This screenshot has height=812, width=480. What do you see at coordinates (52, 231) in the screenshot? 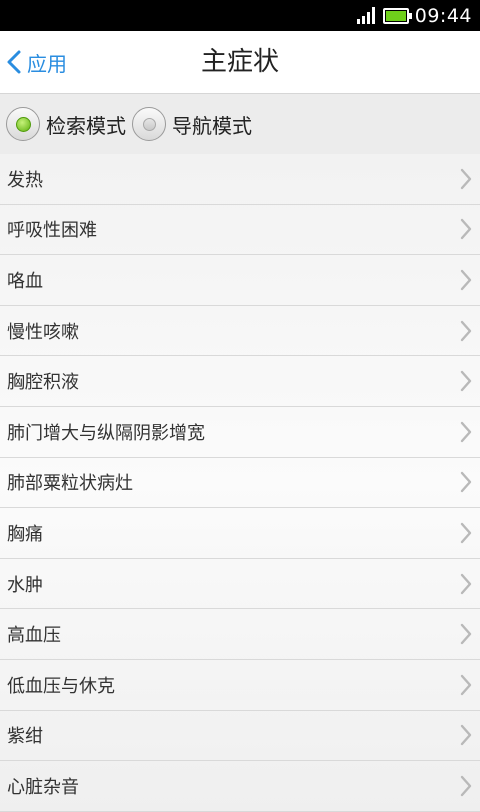
I see `list-item-label: 呼吸性困难` at bounding box center [52, 231].